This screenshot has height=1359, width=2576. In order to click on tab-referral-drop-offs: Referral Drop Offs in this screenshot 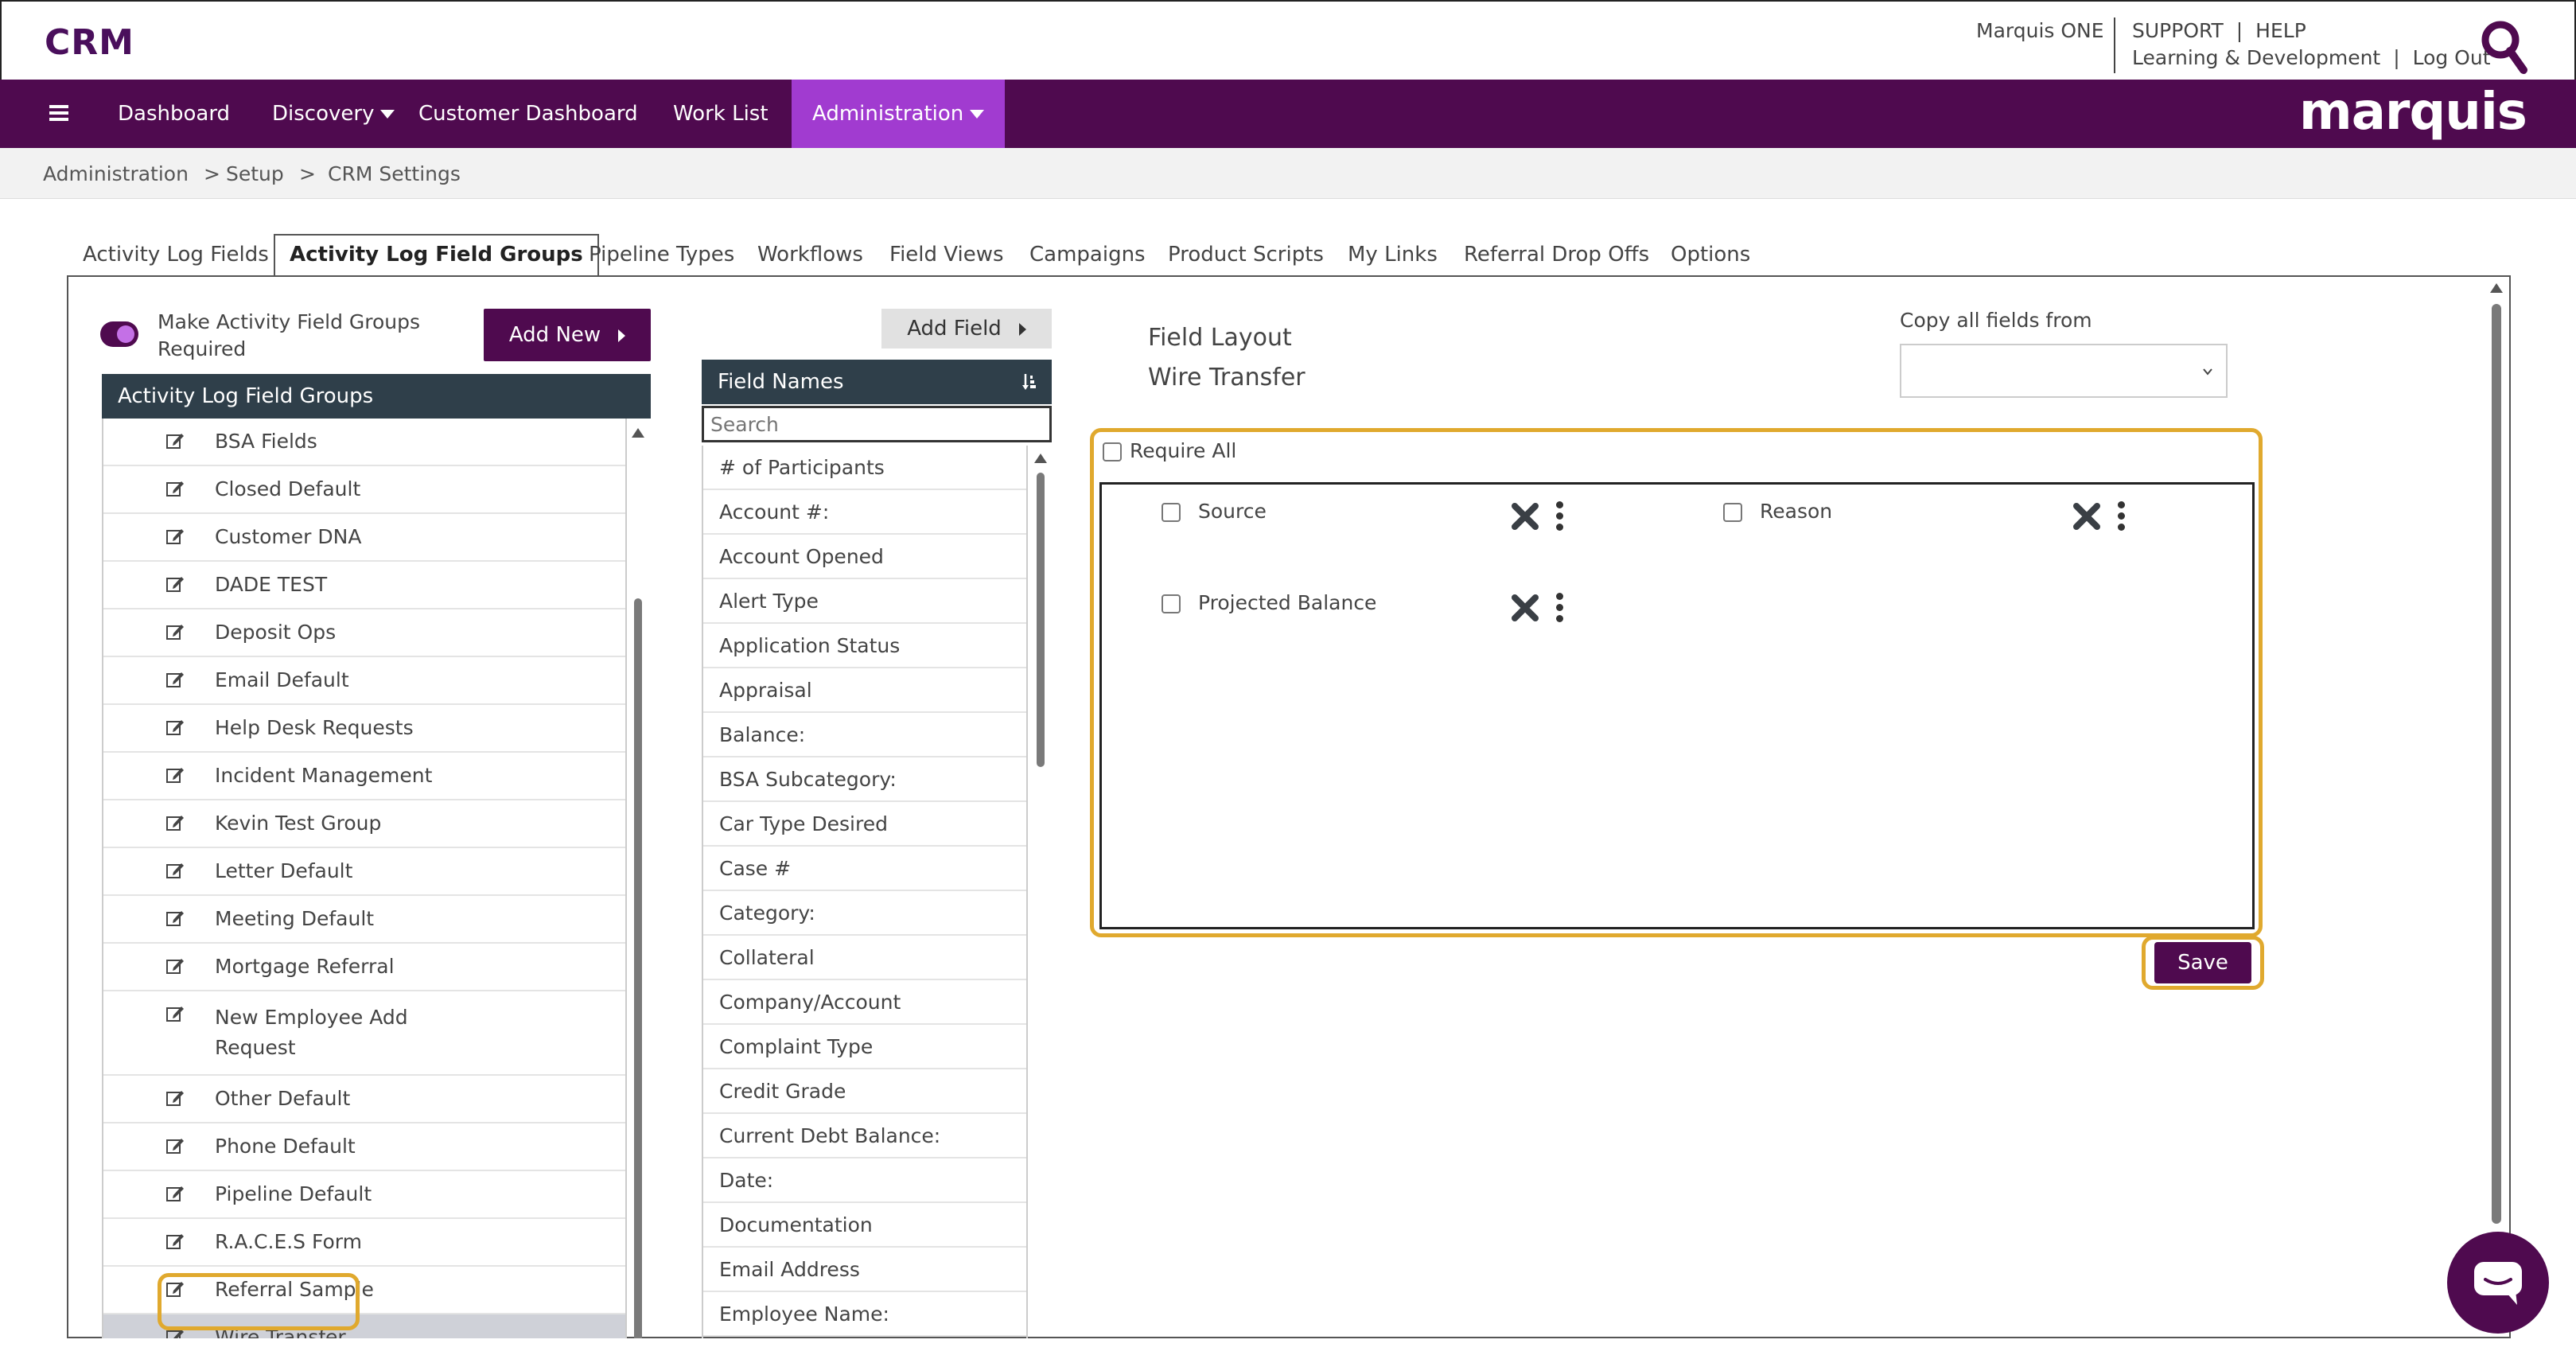, I will do `click(1557, 256)`.